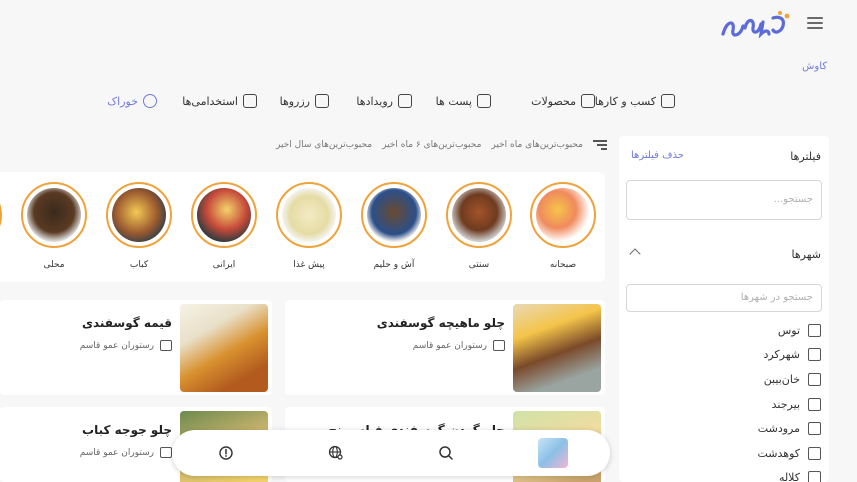  I want to click on food-category-partial, so click(1, 215).